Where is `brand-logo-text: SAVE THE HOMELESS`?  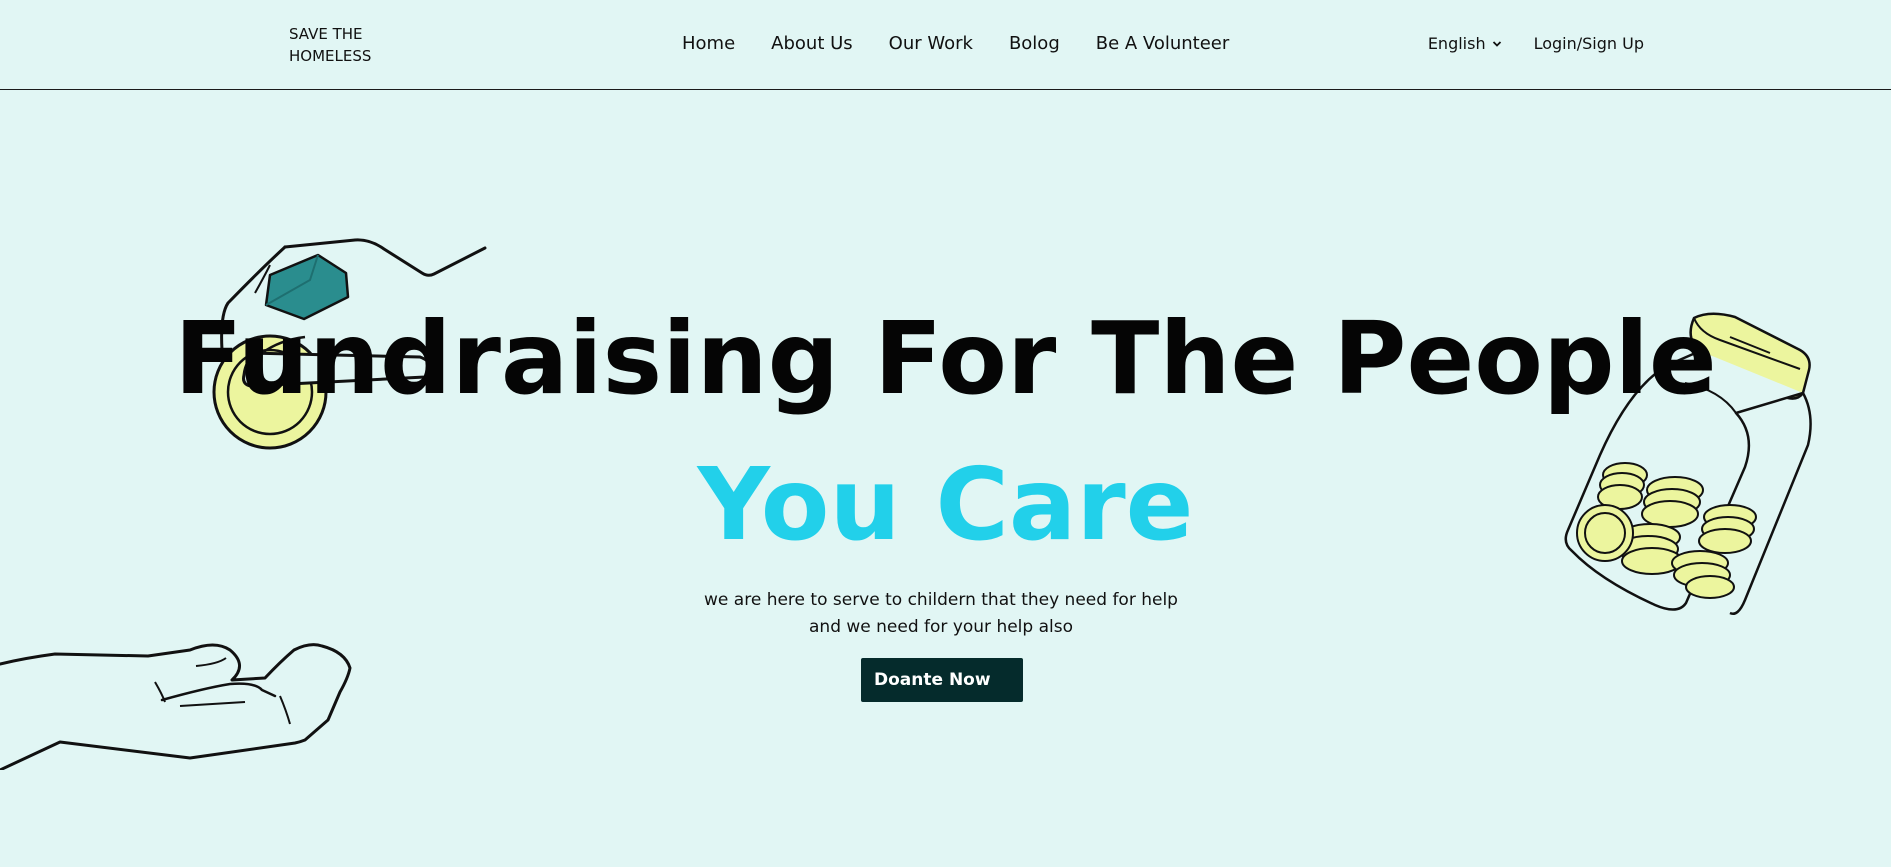 brand-logo-text: SAVE THE HOMELESS is located at coordinates (344, 45).